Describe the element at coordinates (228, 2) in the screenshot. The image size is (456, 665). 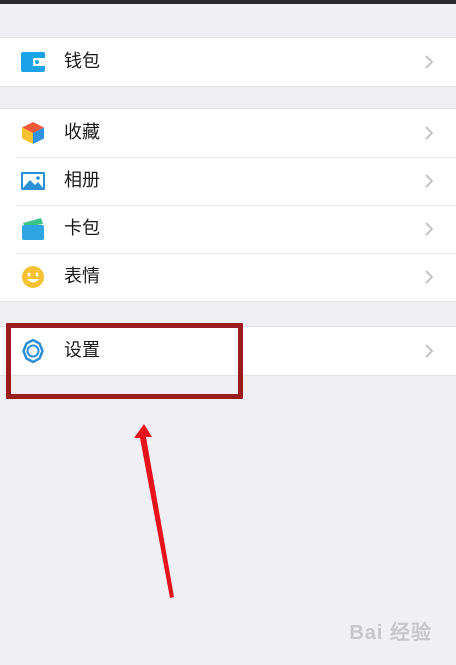
I see `status-bar` at that location.